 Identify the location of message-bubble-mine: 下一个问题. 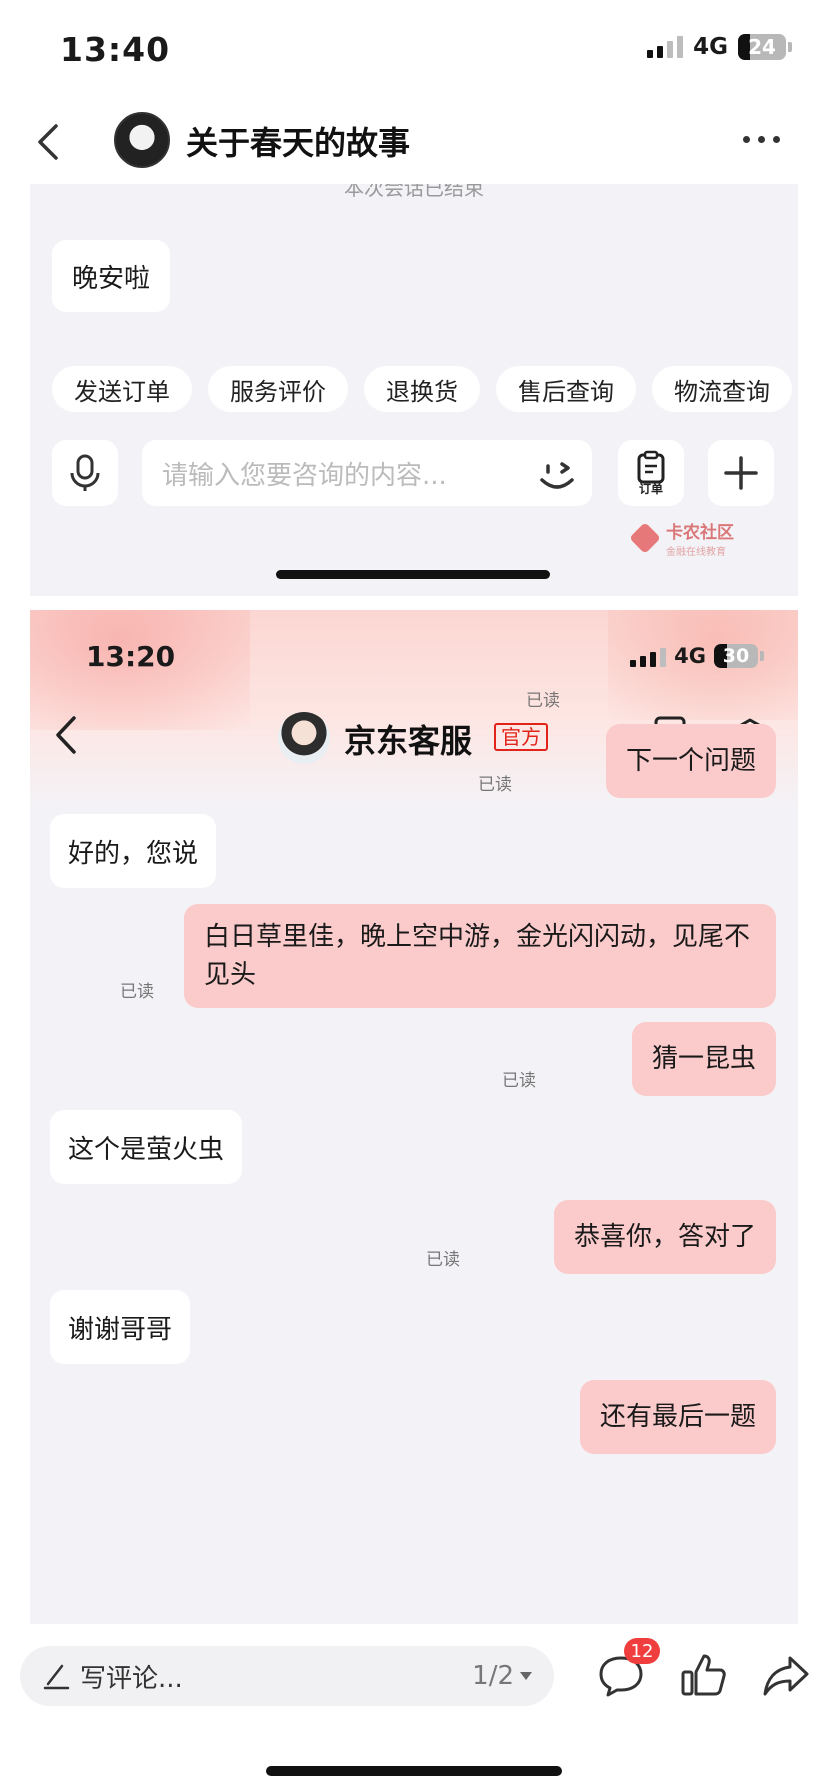
(690, 761).